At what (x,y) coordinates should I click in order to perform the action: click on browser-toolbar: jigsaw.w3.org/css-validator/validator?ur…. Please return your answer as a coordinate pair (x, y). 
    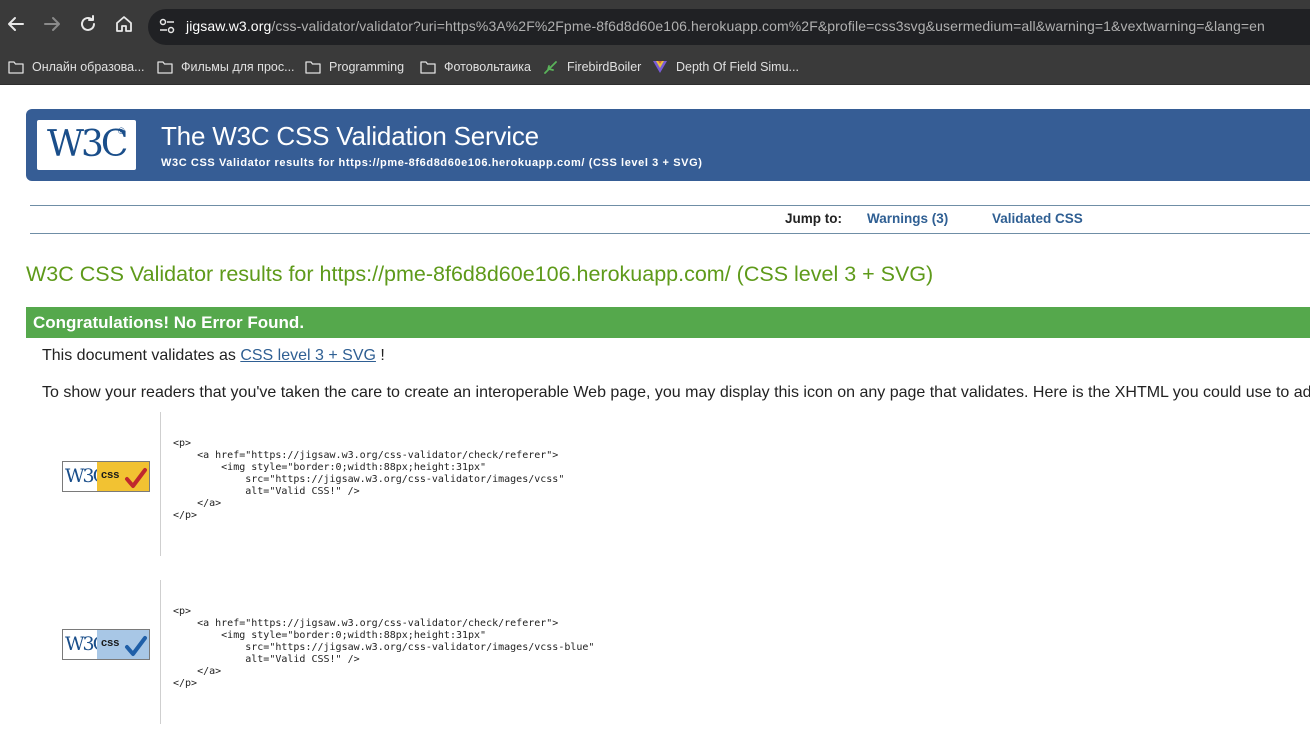
    Looking at the image, I should click on (655, 24).